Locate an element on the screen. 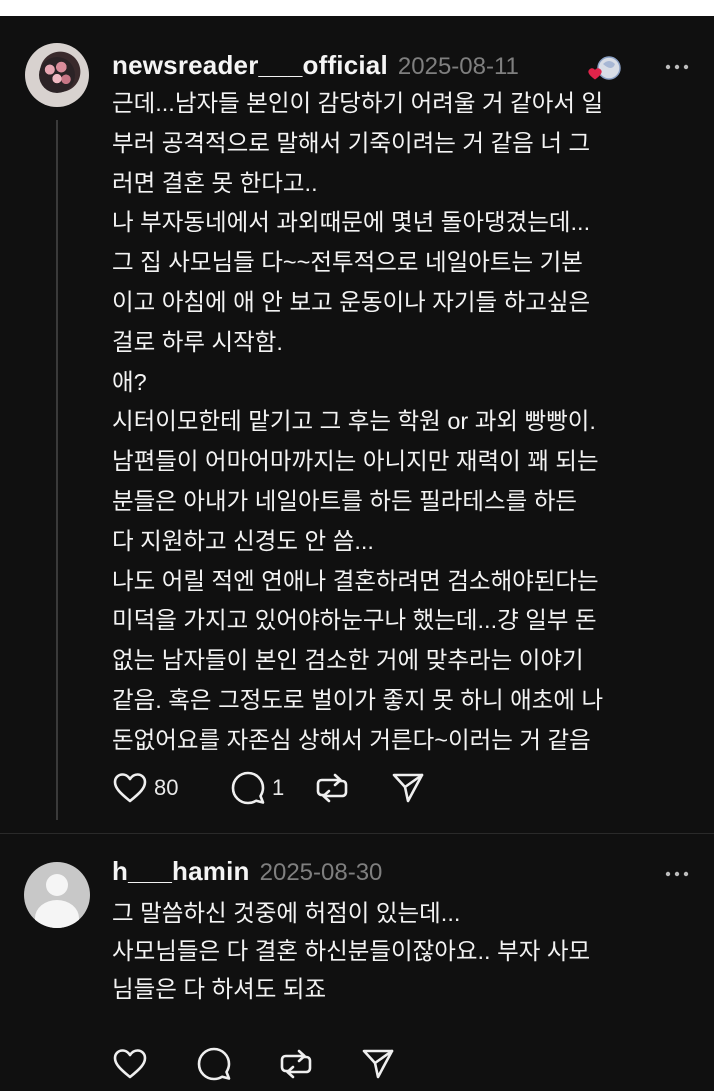 The height and width of the screenshot is (1091, 714). post-header: h___hamin 2025-08-30 is located at coordinates (247, 874).